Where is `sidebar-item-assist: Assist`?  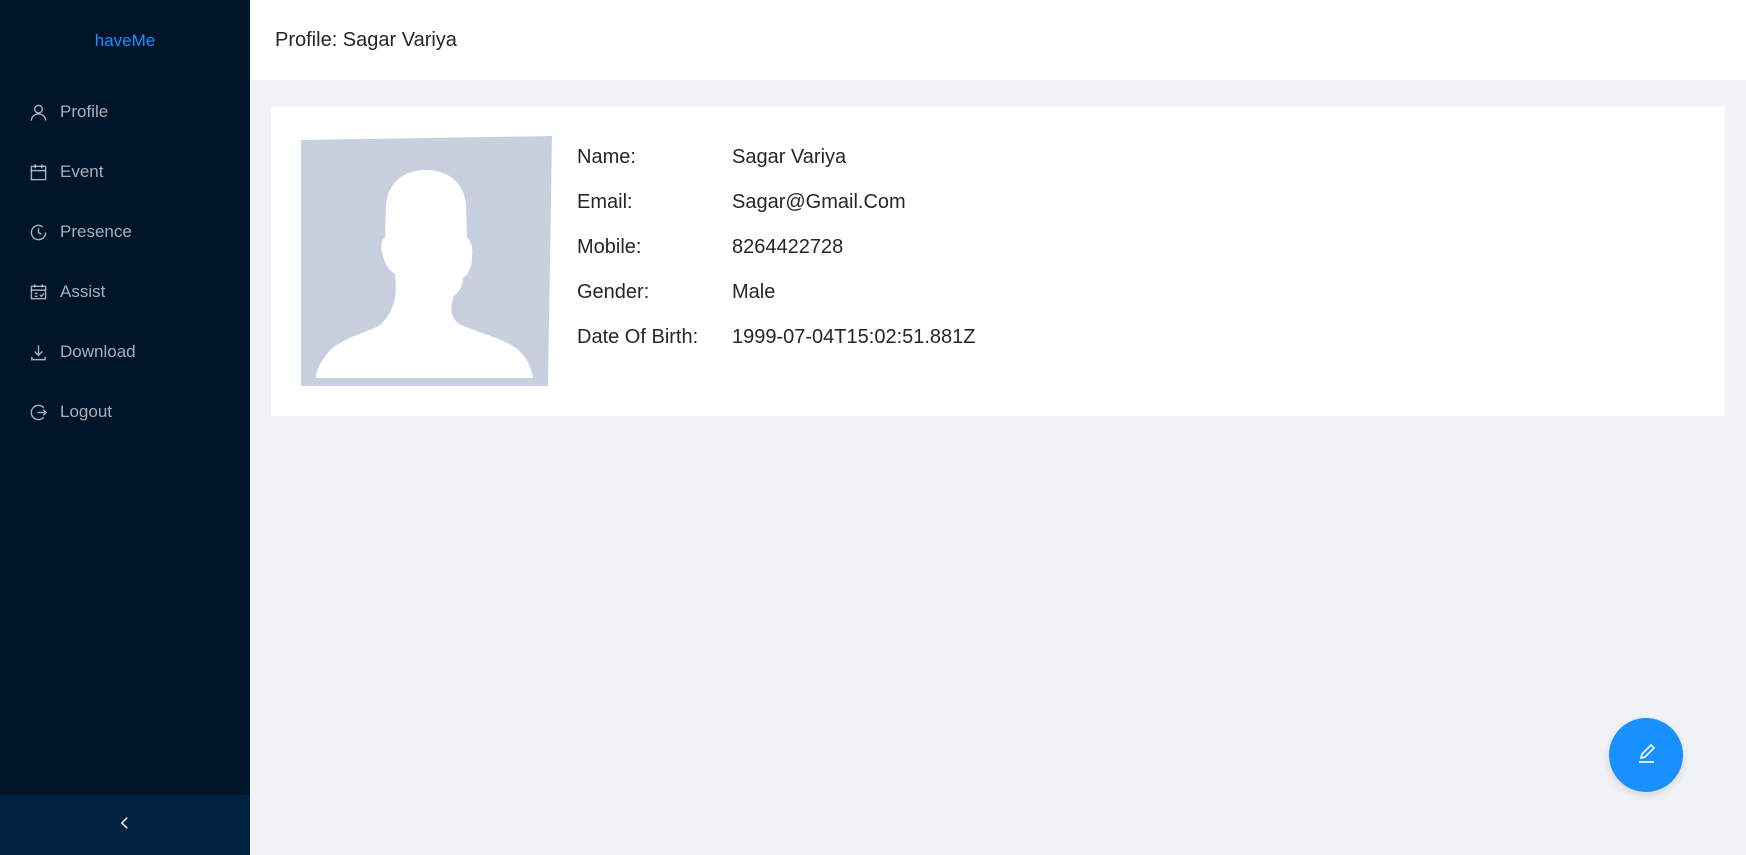 sidebar-item-assist: Assist is located at coordinates (125, 292).